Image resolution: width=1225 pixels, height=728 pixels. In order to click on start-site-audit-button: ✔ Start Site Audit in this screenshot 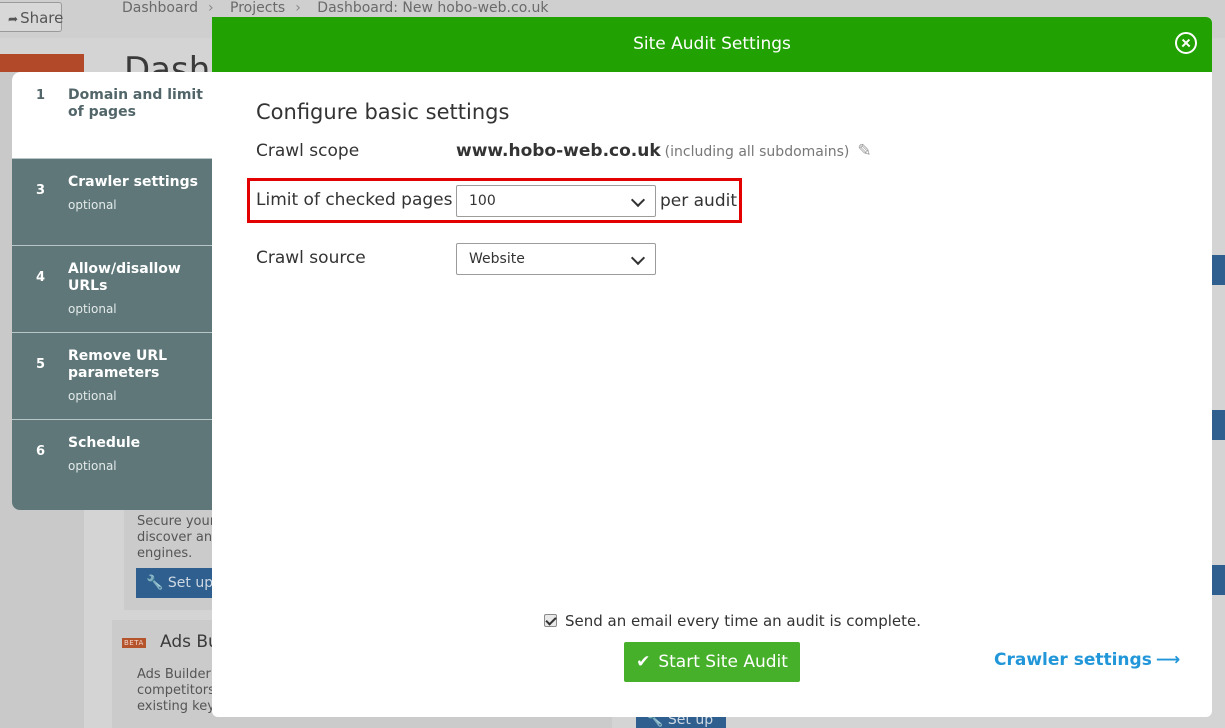, I will do `click(712, 662)`.